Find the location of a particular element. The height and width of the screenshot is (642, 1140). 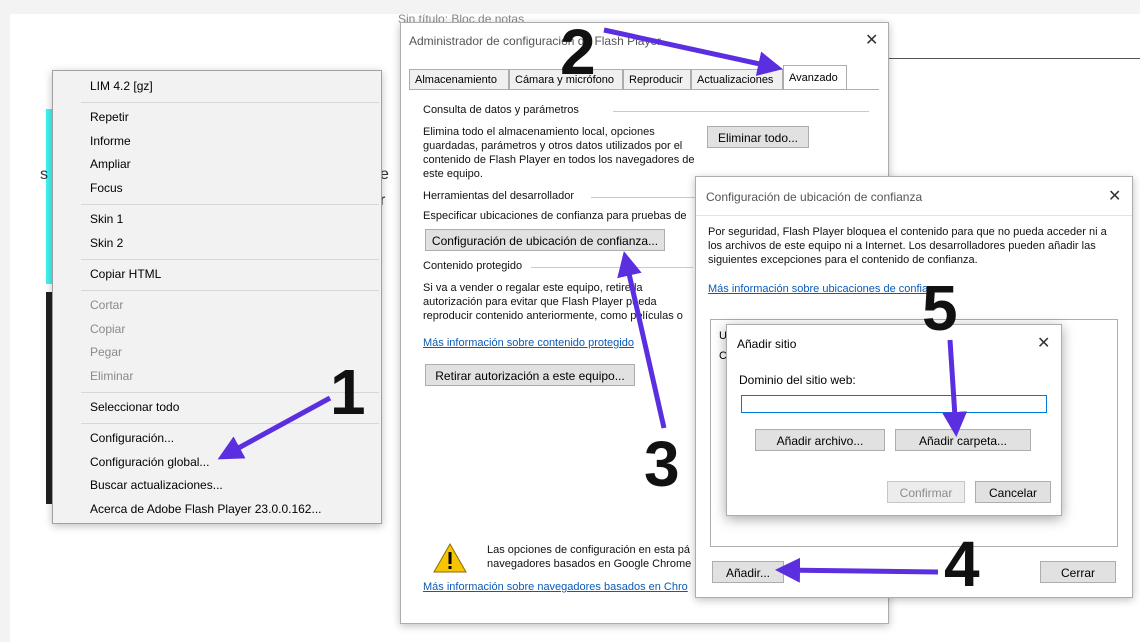

tab-actualizaciones: Actualizaciones is located at coordinates (737, 79).